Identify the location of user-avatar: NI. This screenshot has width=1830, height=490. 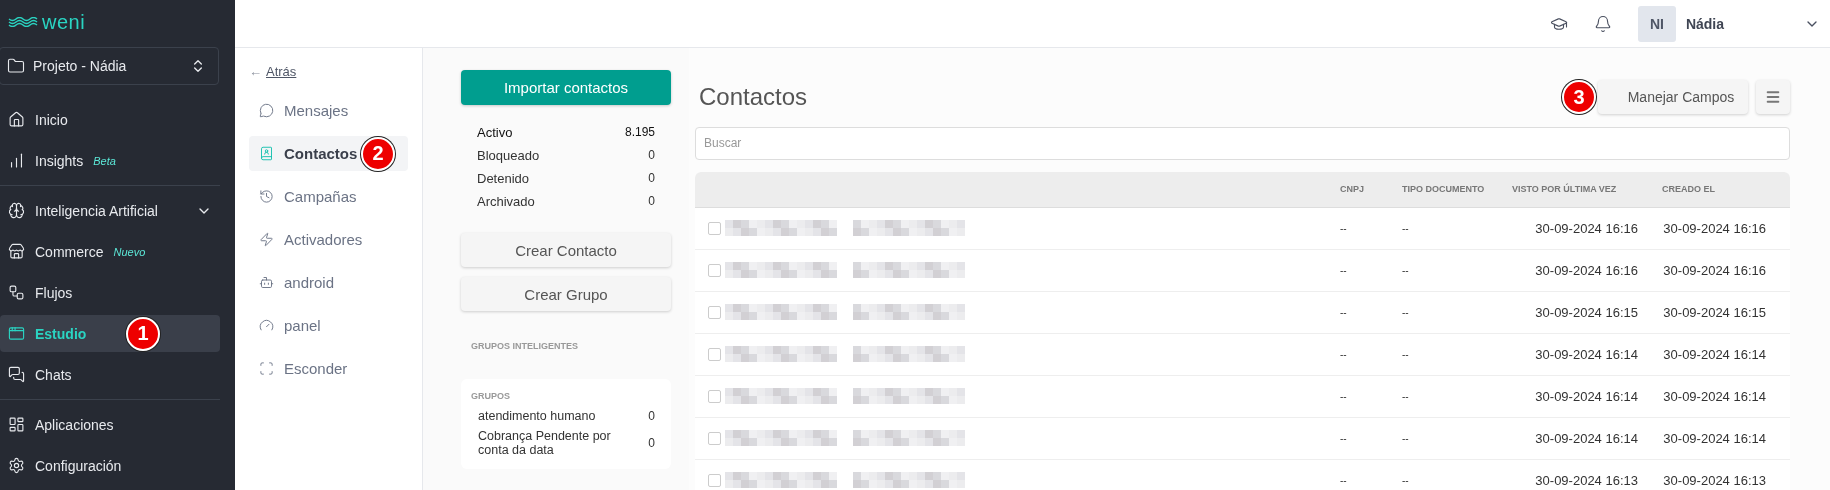
(1656, 23).